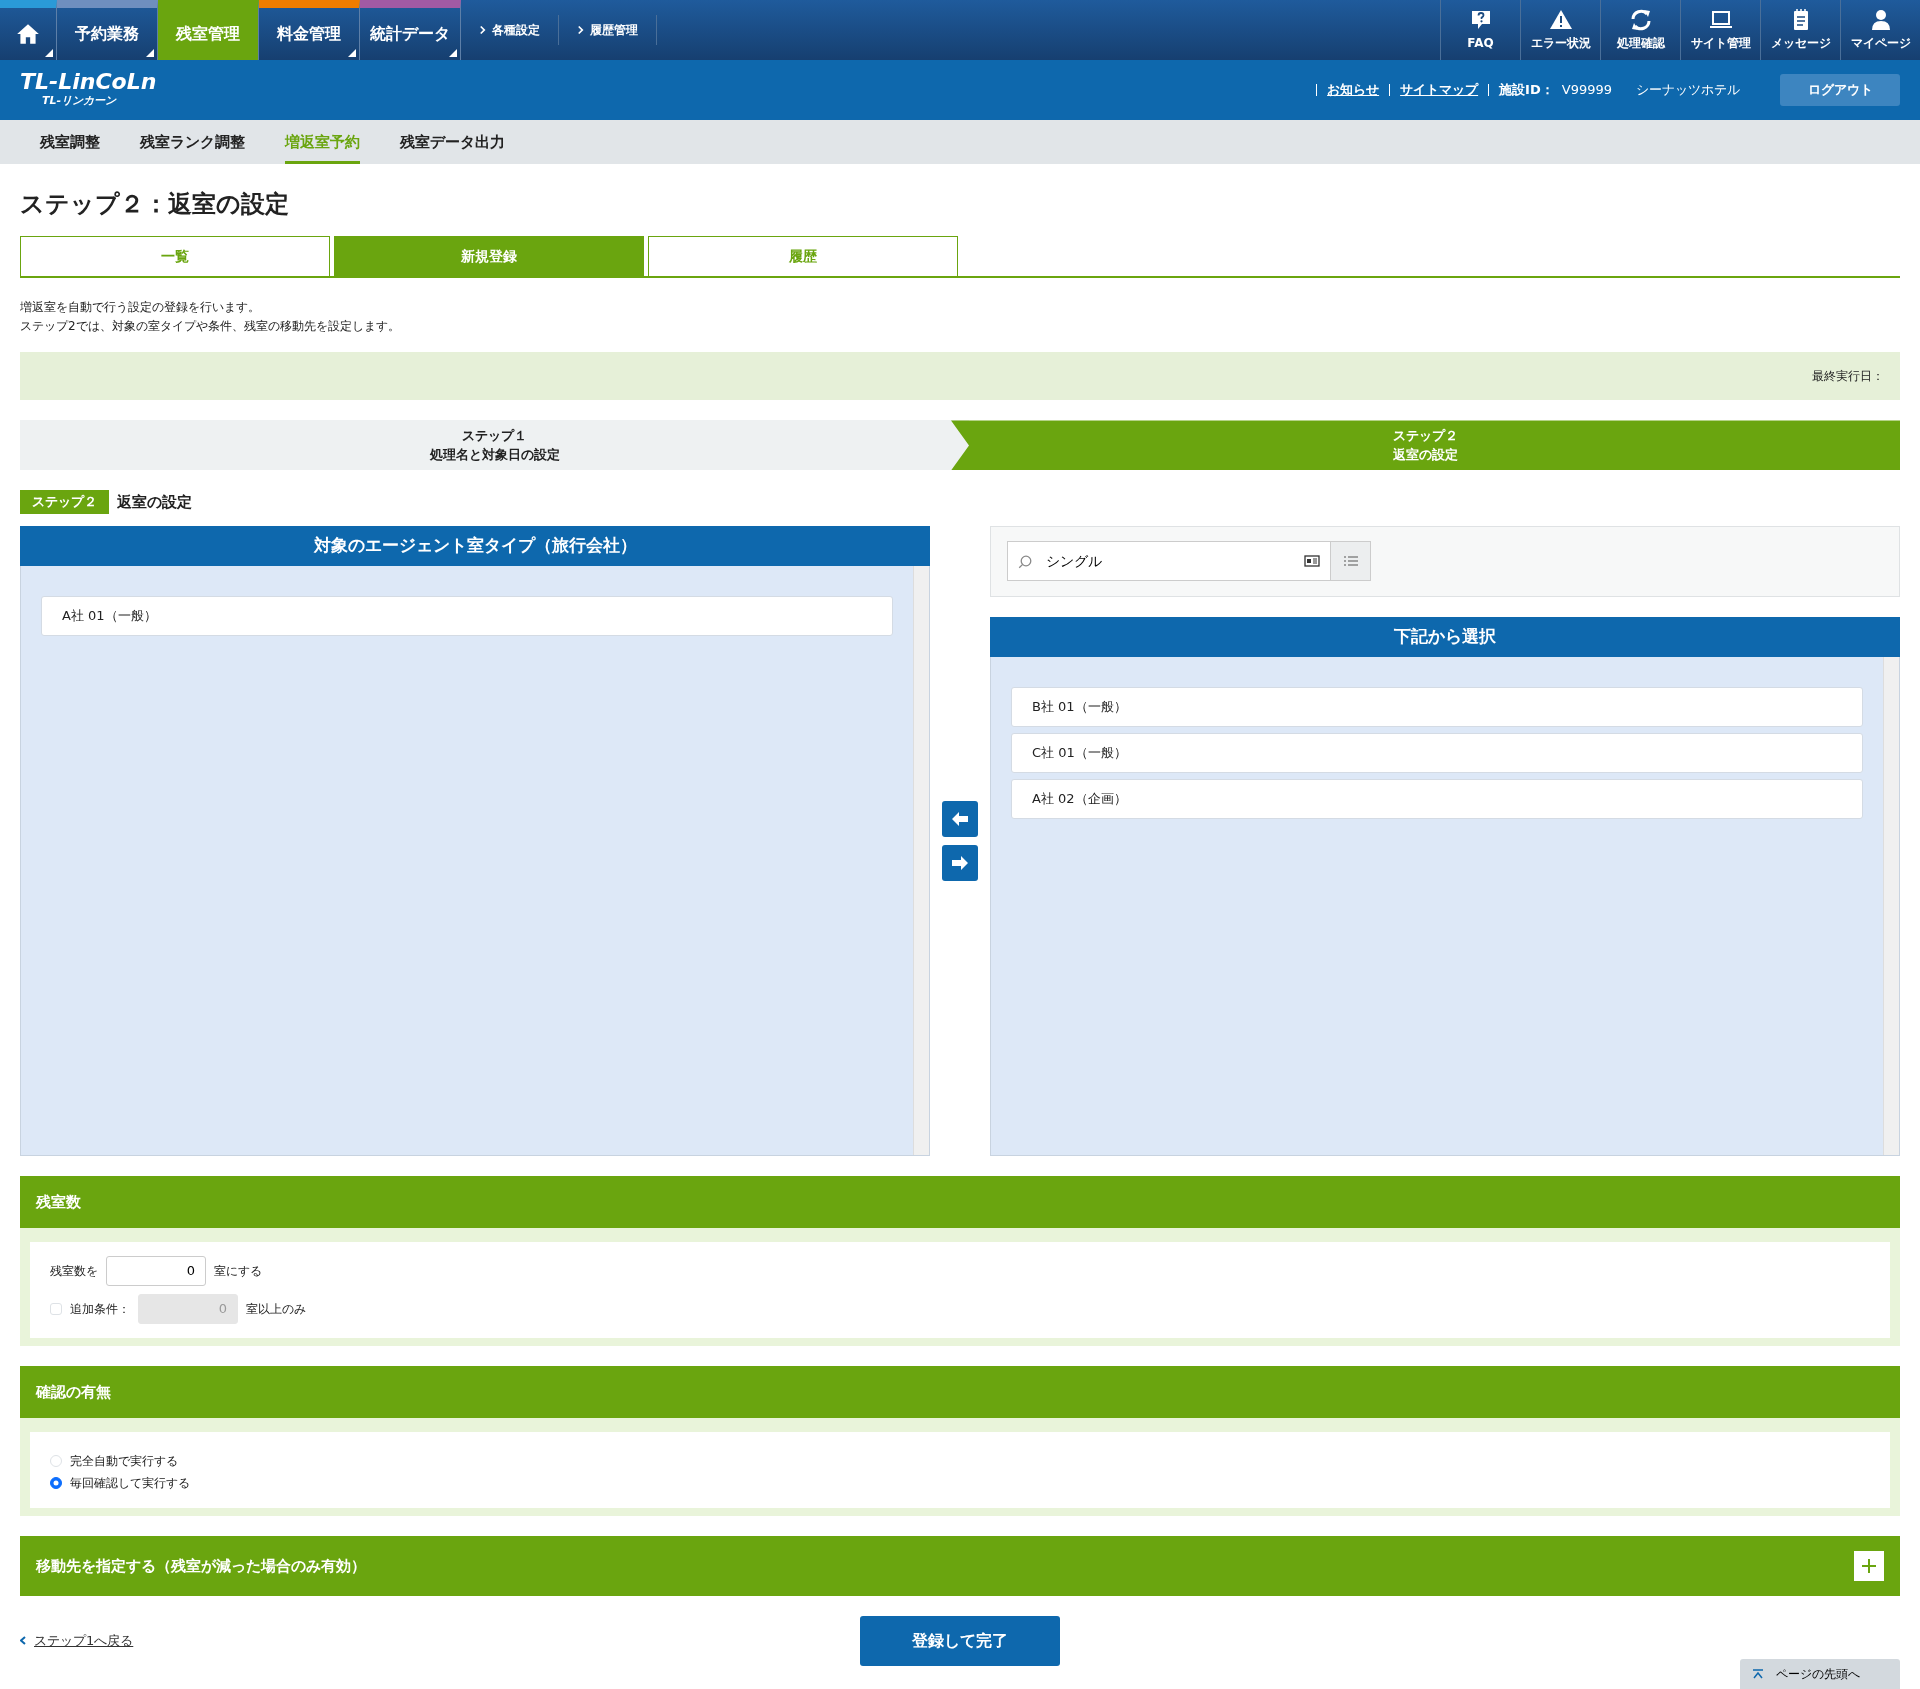  I want to click on step-indicator: ステップ１ 処理名と対象日の設定, so click(494, 445).